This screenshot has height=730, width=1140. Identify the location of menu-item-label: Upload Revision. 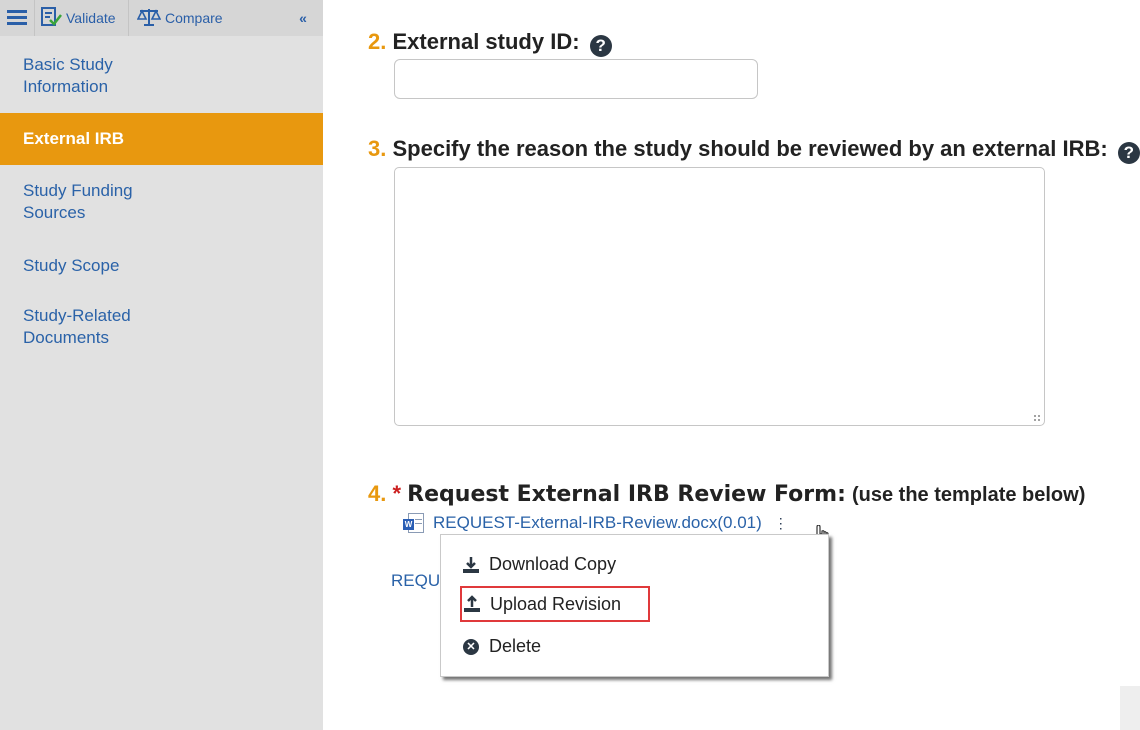
(556, 603).